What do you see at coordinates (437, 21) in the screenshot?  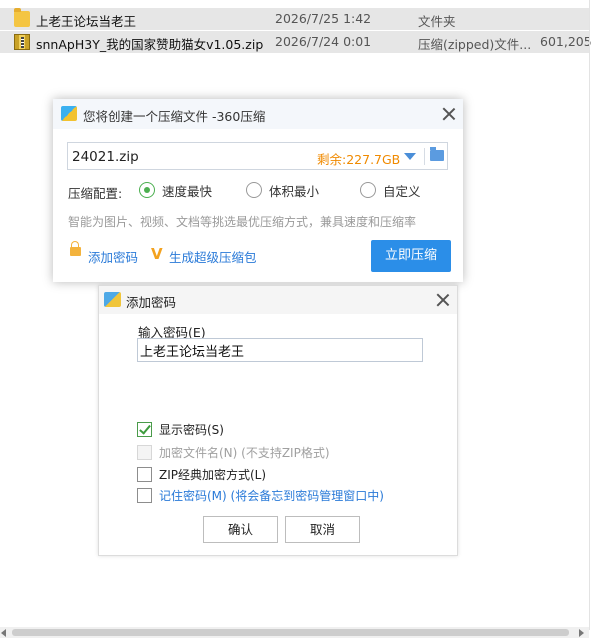 I see `file-type: 文件夹` at bounding box center [437, 21].